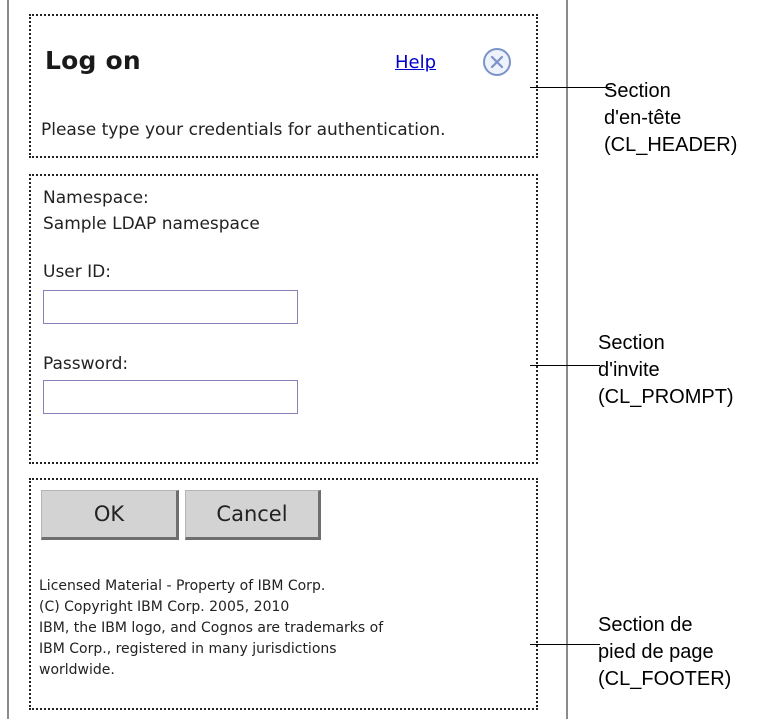  What do you see at coordinates (497, 62) in the screenshot?
I see `close-icon` at bounding box center [497, 62].